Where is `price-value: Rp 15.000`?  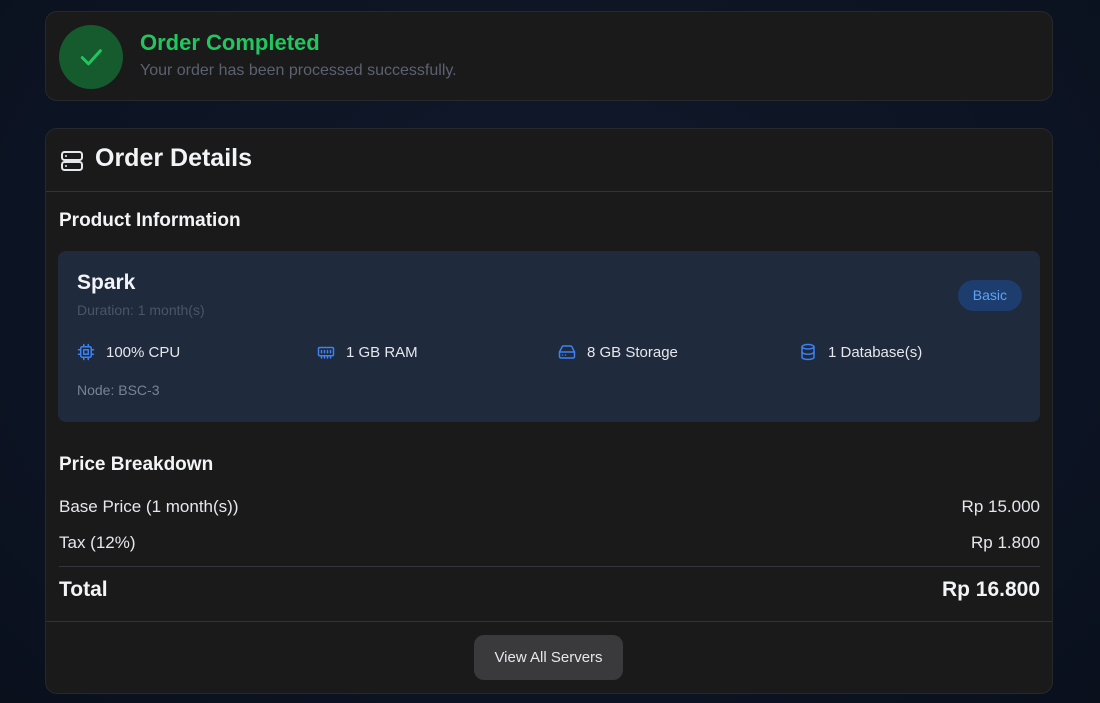 price-value: Rp 15.000 is located at coordinates (1000, 506).